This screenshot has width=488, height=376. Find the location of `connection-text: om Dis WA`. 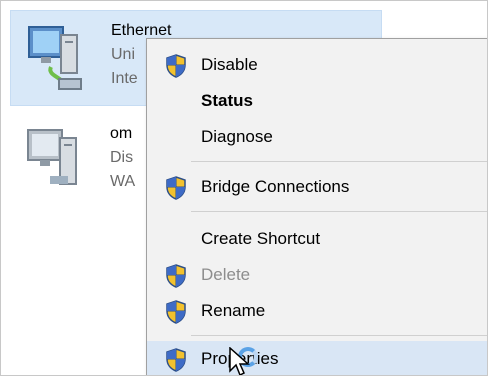

connection-text: om Dis WA is located at coordinates (122, 158).